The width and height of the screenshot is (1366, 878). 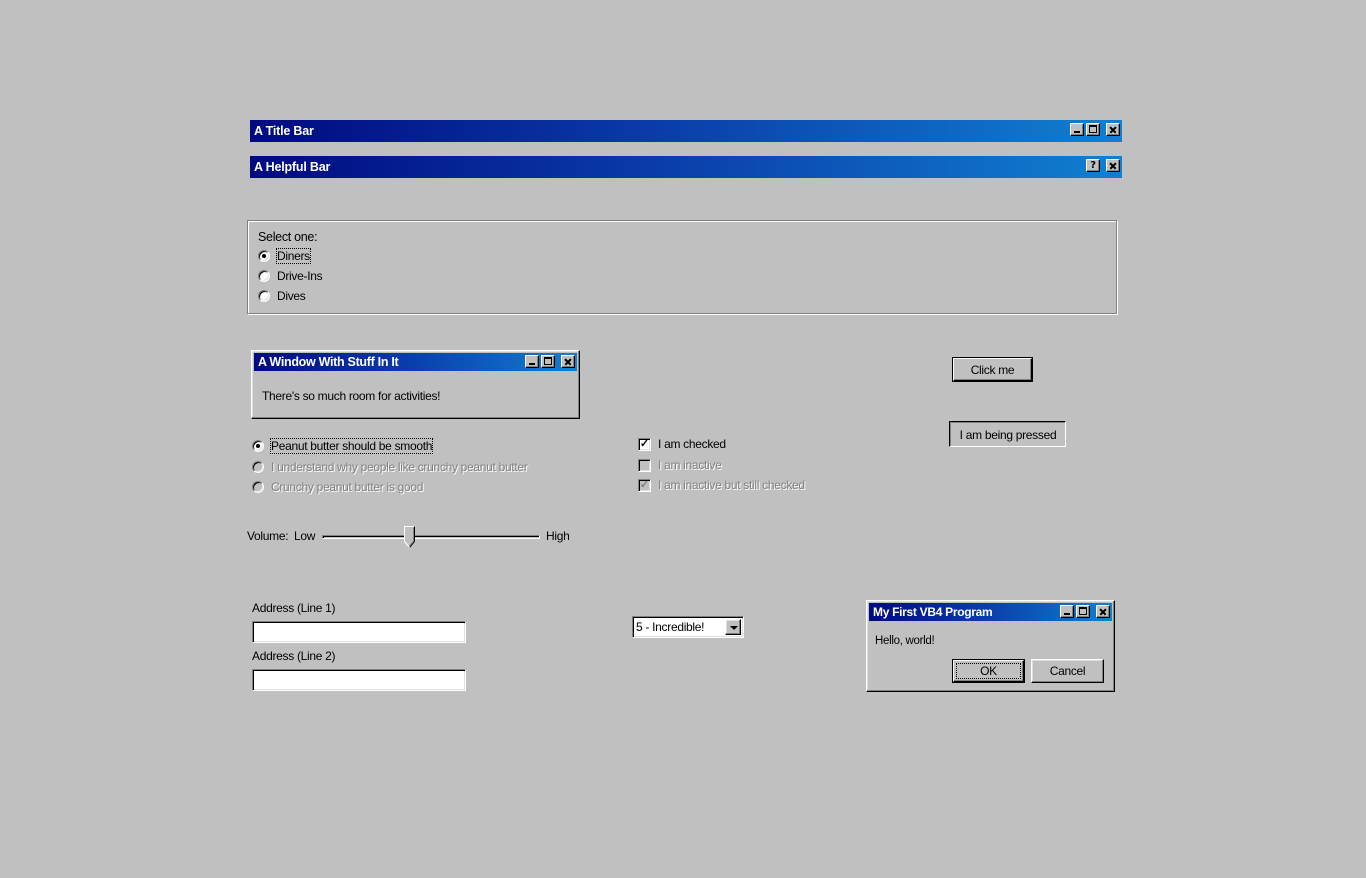 I want to click on radio-label: Crunchy peanut butter is good, so click(x=347, y=487).